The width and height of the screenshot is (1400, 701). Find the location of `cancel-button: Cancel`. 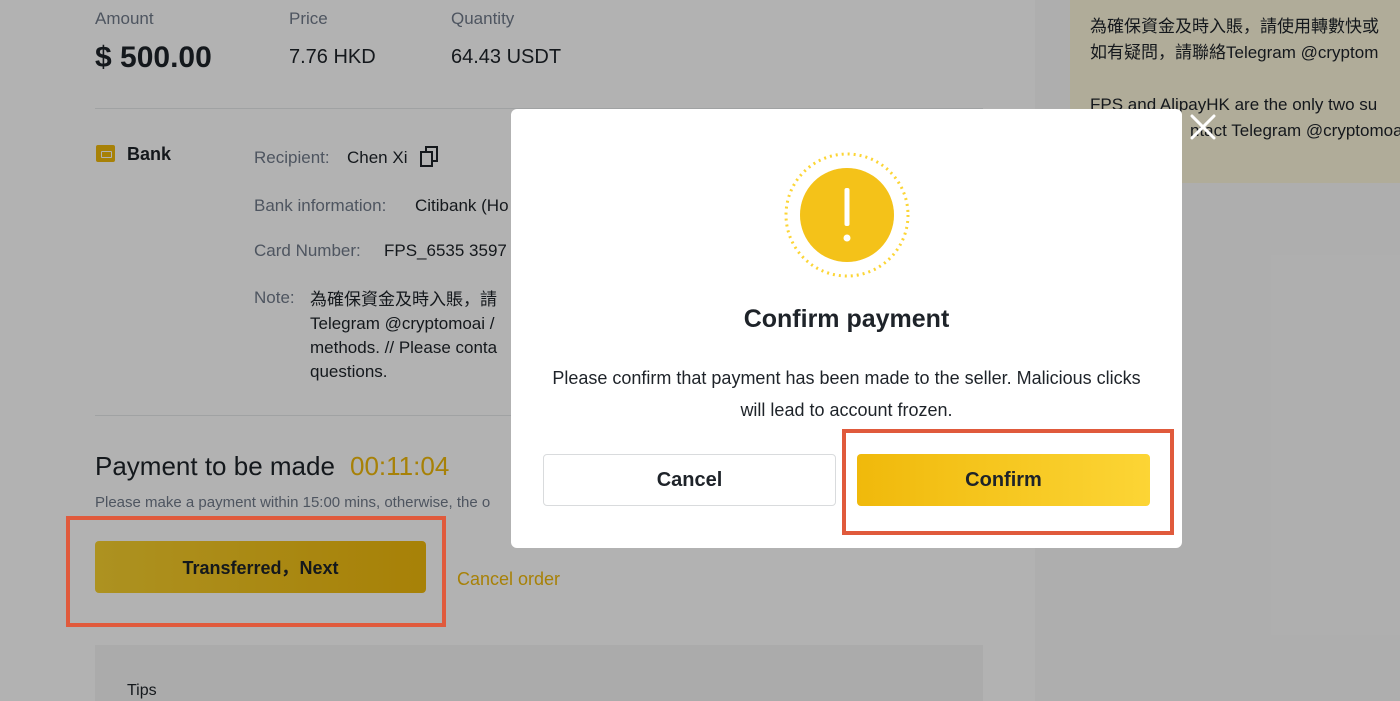

cancel-button: Cancel is located at coordinates (689, 480).